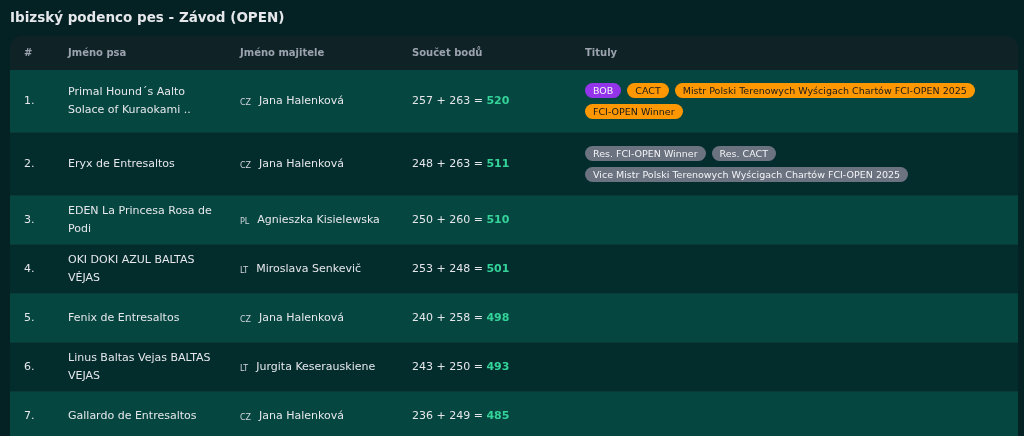 Image resolution: width=1024 pixels, height=436 pixels. Describe the element at coordinates (447, 317) in the screenshot. I see `score-sum: 240 + 258 =` at that location.